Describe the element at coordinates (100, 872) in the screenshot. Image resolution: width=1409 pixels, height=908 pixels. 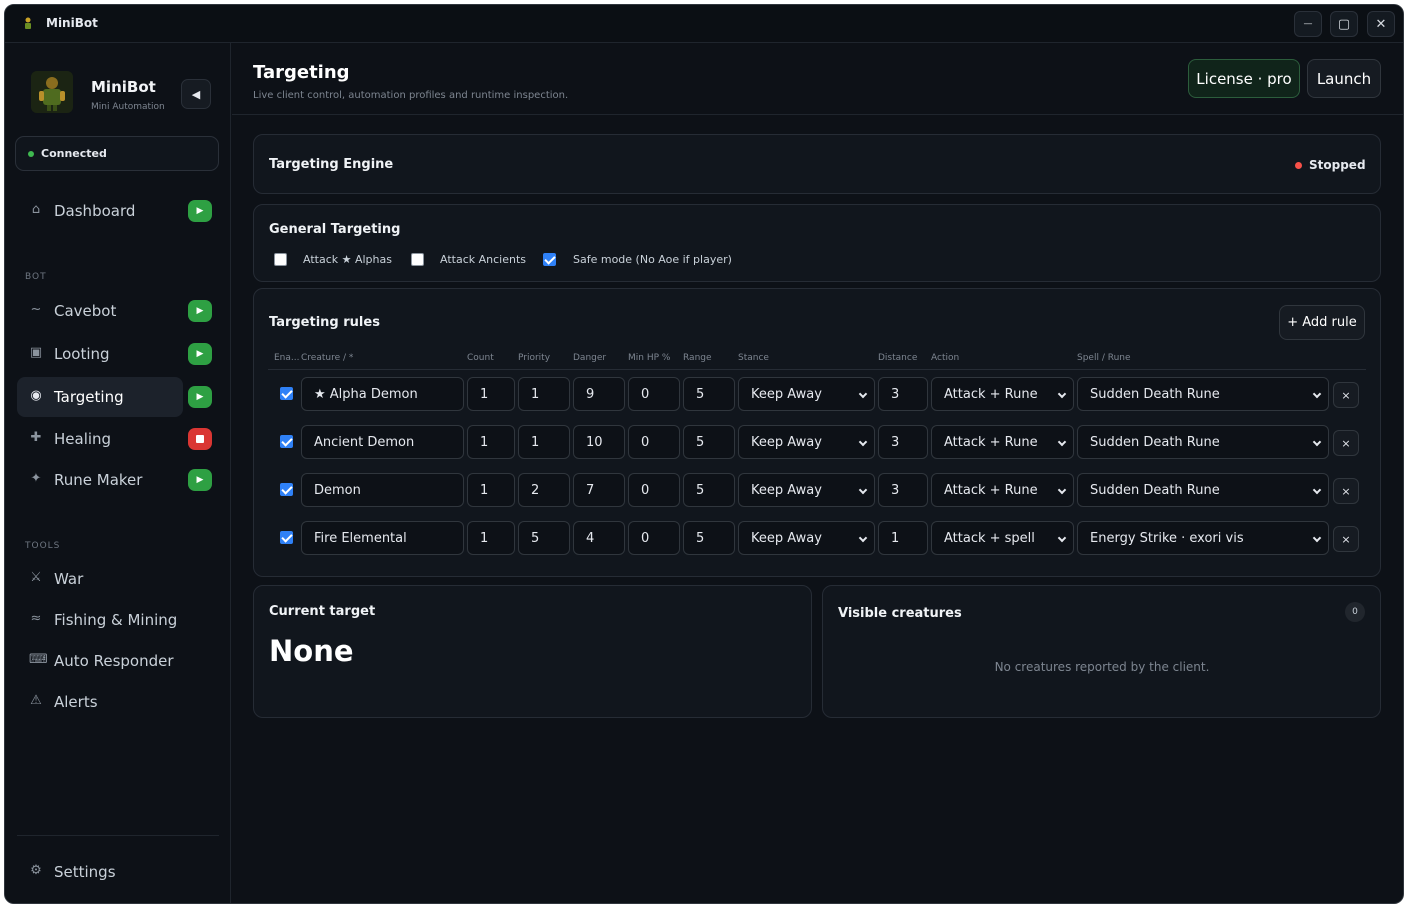
I see `sidebar-item-settings: ⚙ Settings` at that location.